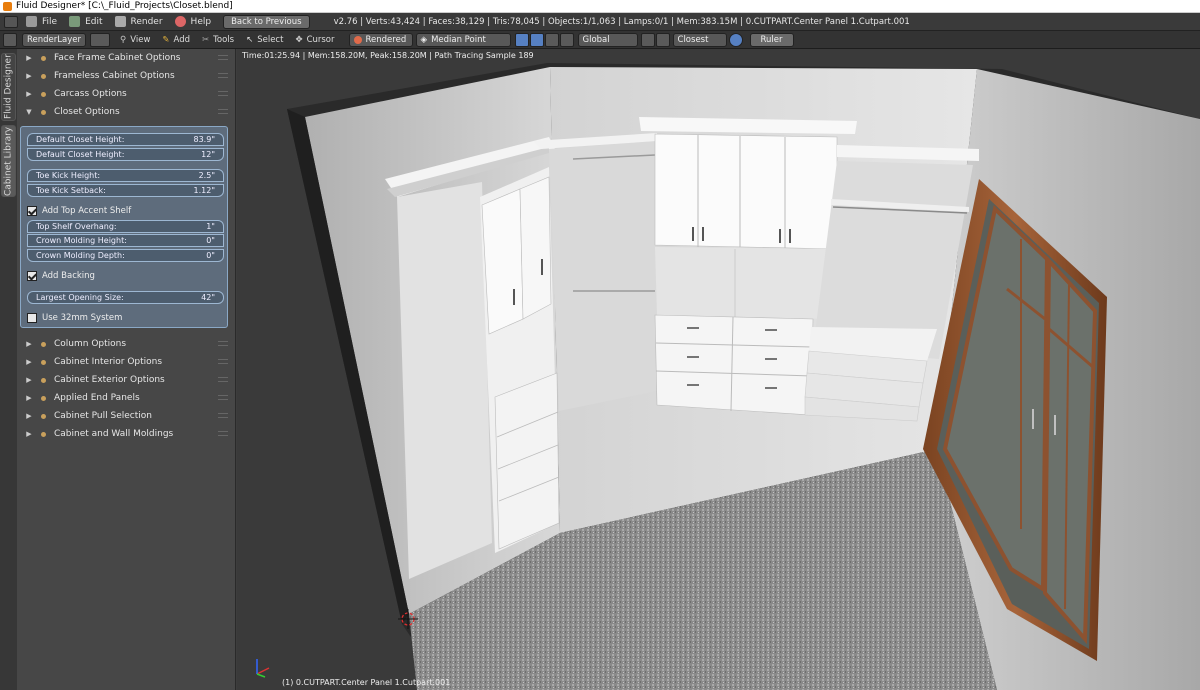 This screenshot has height=690, width=1200. What do you see at coordinates (8, 87) in the screenshot?
I see `tab-fluid-designer: Fluid Designer` at bounding box center [8, 87].